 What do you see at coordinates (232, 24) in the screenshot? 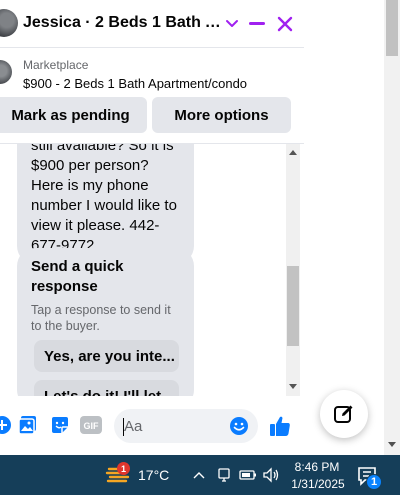
I see `chevron-down-icon` at bounding box center [232, 24].